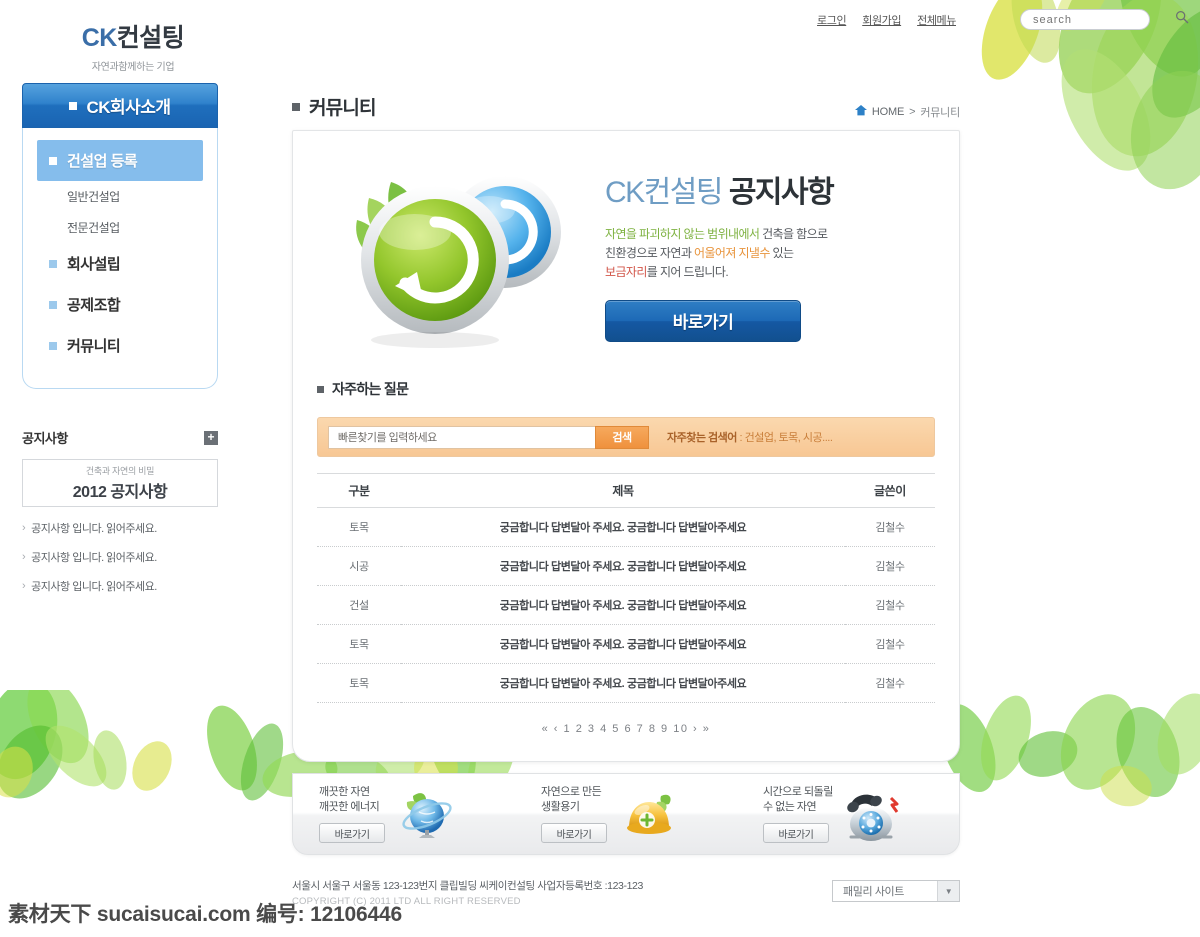 This screenshot has width=1200, height=937. Describe the element at coordinates (462, 437) in the screenshot. I see `faq-search-input` at that location.